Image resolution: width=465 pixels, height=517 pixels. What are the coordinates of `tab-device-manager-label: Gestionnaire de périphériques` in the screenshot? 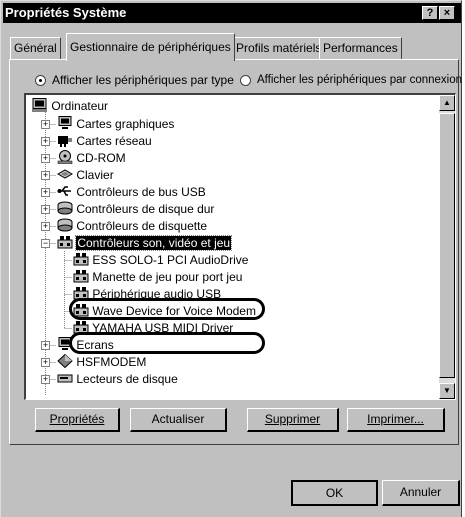 It's located at (150, 47).